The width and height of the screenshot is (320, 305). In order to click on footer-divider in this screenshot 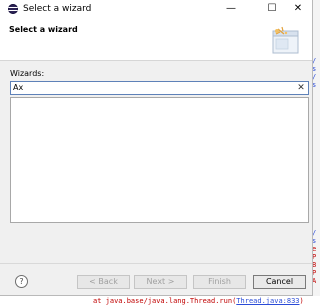, I will do `click(156, 263)`.